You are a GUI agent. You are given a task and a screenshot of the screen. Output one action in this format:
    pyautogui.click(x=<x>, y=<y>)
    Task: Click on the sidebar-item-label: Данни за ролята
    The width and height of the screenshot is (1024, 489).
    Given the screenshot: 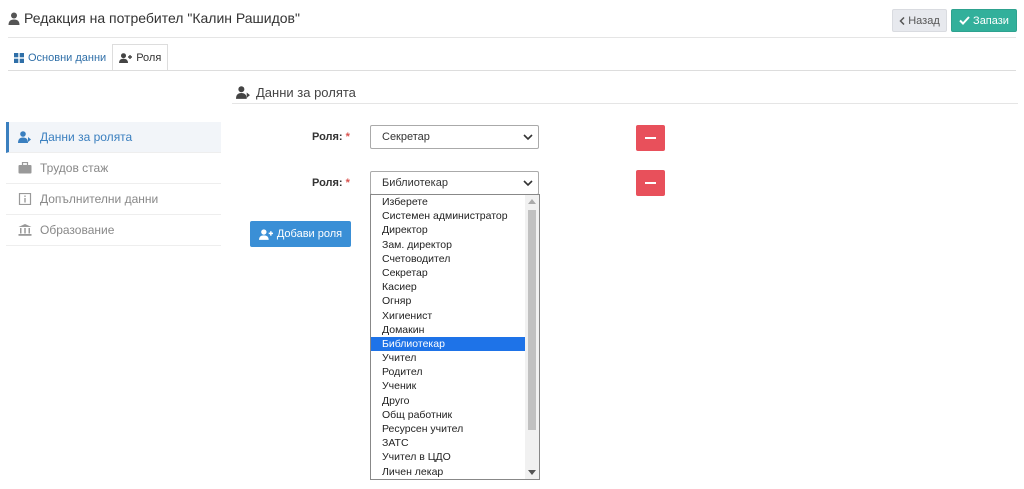 What is the action you would take?
    pyautogui.click(x=86, y=137)
    